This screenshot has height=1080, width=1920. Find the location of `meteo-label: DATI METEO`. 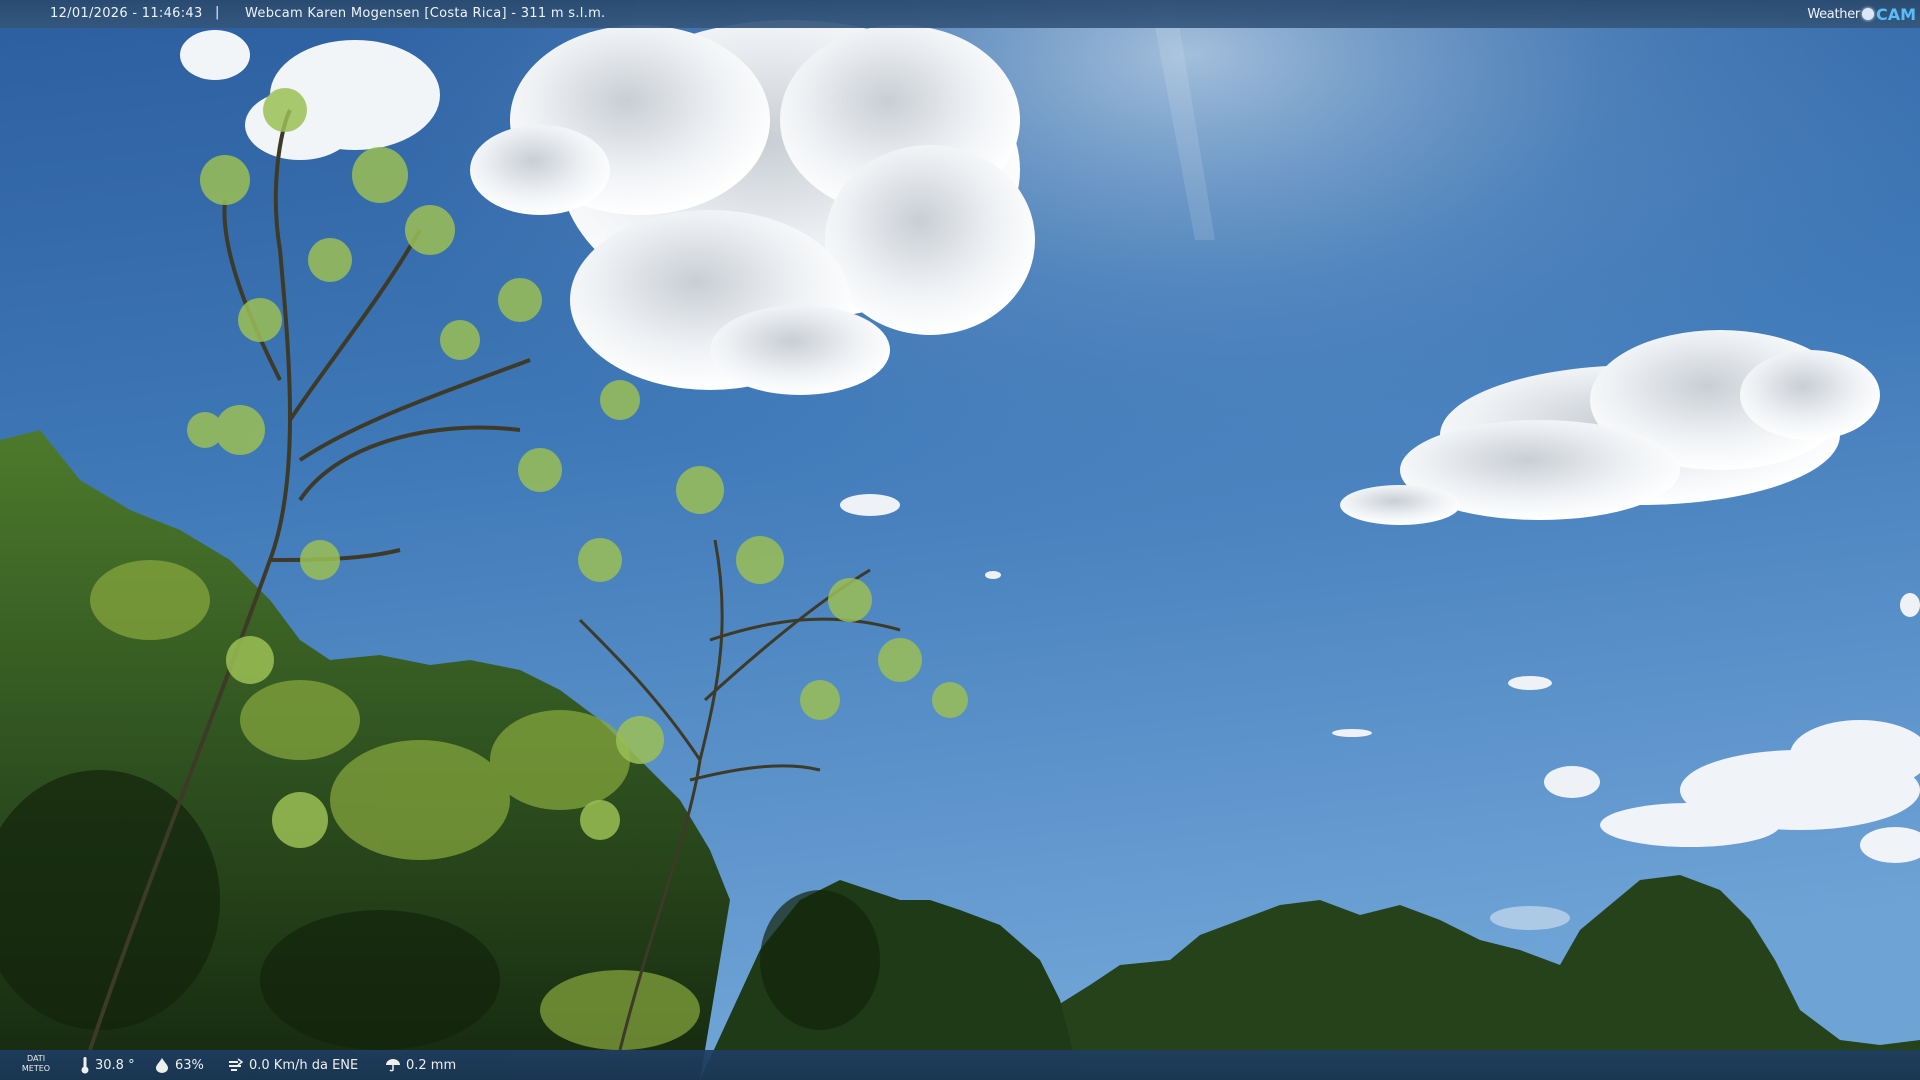

meteo-label: DATI METEO is located at coordinates (36, 1064).